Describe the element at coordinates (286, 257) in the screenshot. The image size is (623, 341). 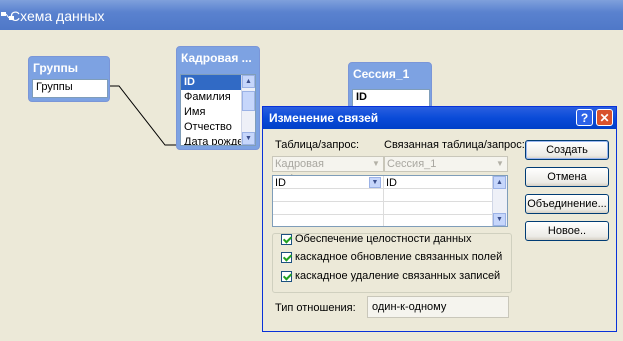
I see `cascade-update-checkbox` at that location.